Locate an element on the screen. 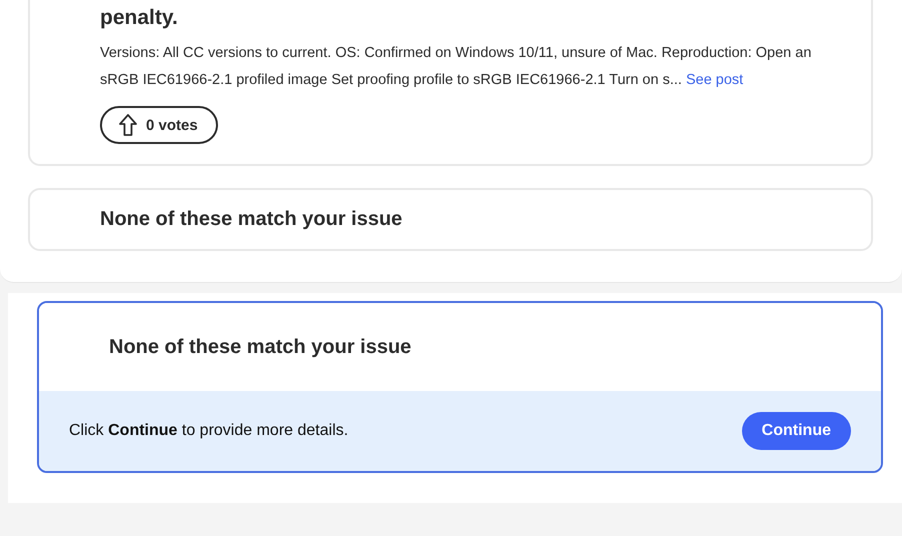 Image resolution: width=902 pixels, height=536 pixels. option-card: None of these match your issue is located at coordinates (450, 219).